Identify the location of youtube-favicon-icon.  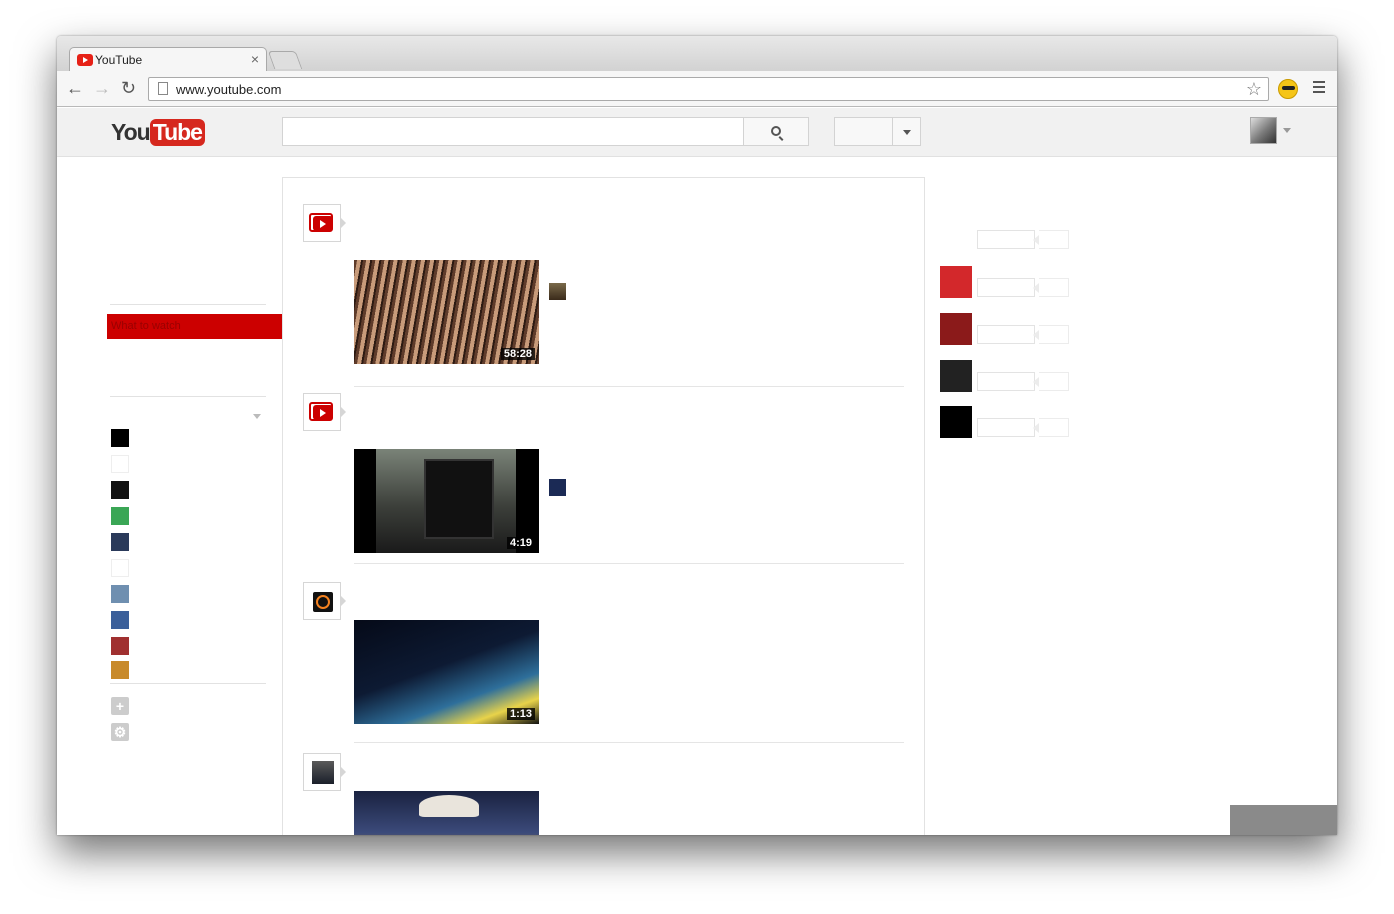
(85, 60).